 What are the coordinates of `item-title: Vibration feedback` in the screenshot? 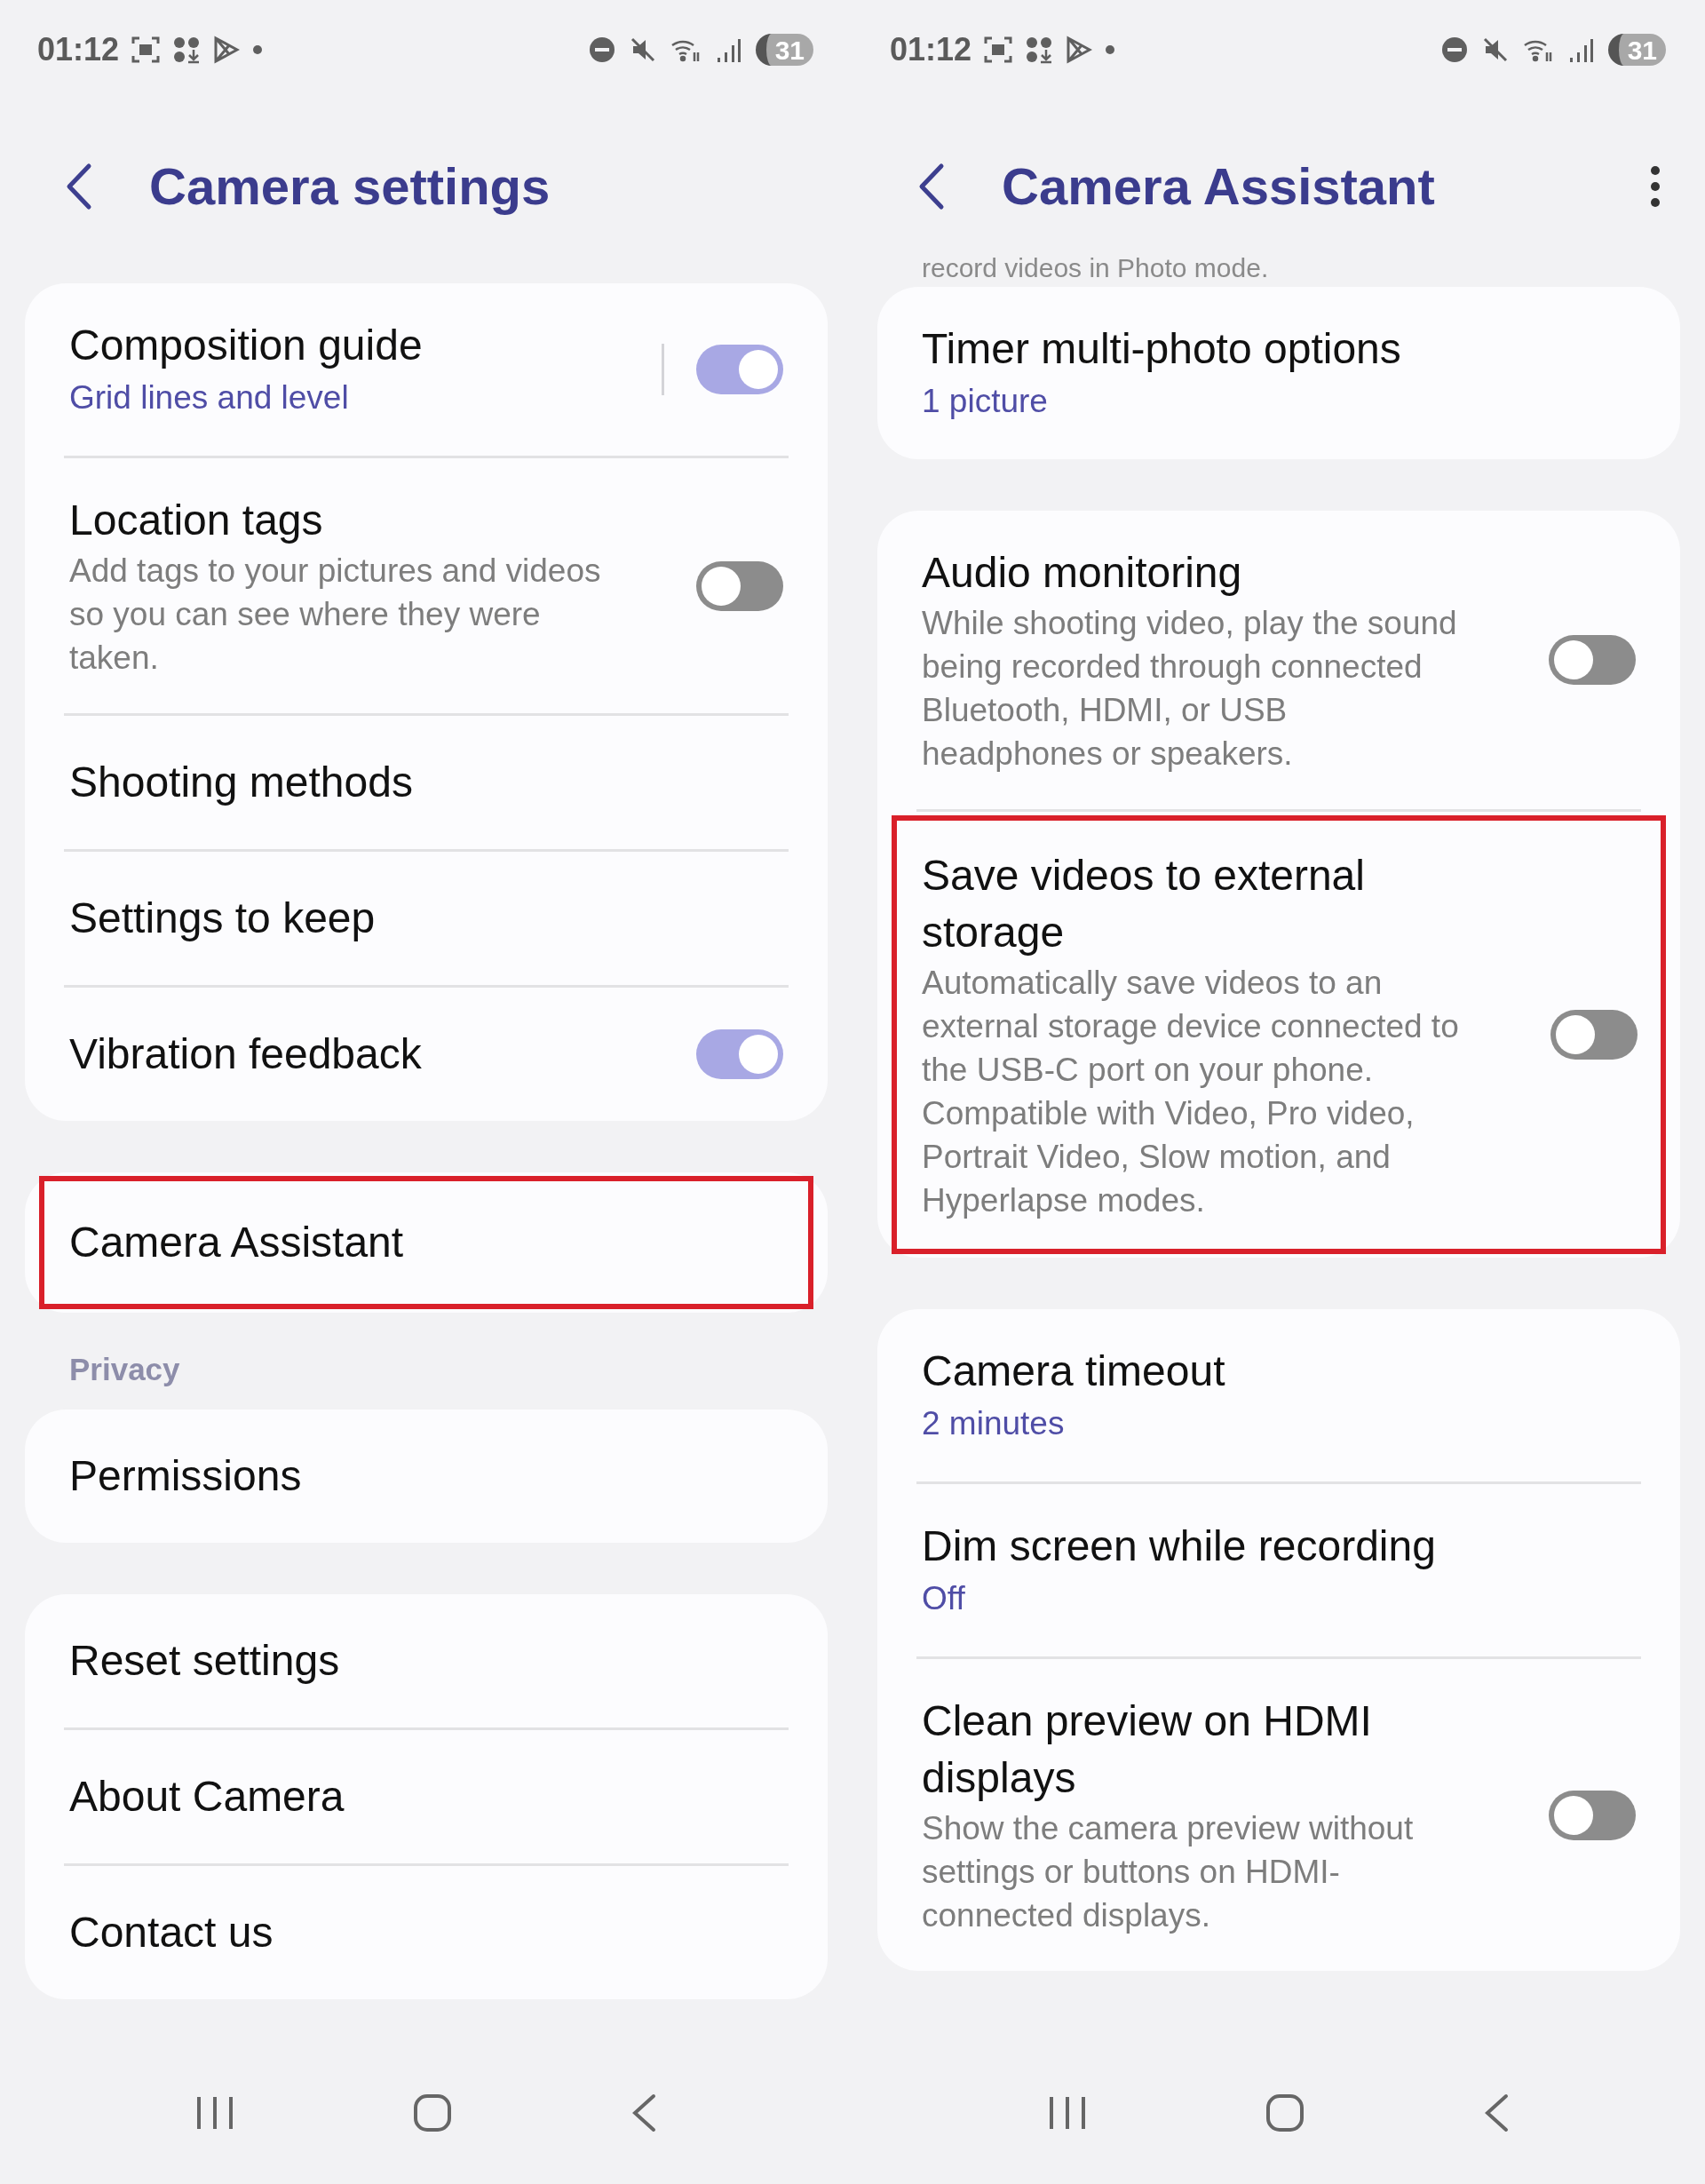 It's located at (246, 1054).